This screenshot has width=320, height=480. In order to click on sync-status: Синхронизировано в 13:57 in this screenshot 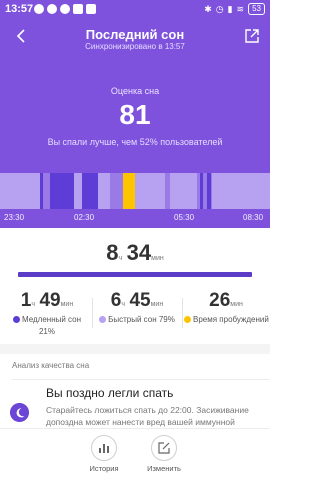, I will do `click(135, 46)`.